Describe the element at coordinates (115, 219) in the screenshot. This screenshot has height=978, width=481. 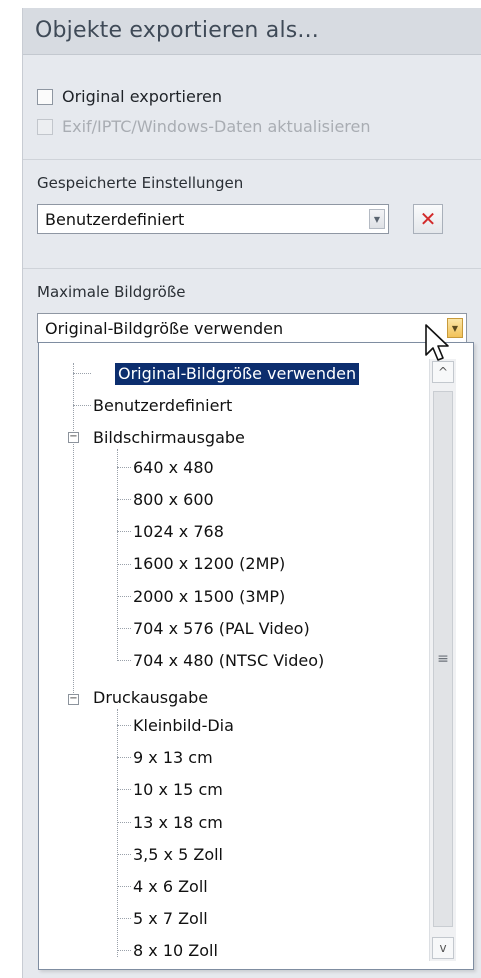
I see `saved-settings-value: Benutzerdefiniert` at that location.